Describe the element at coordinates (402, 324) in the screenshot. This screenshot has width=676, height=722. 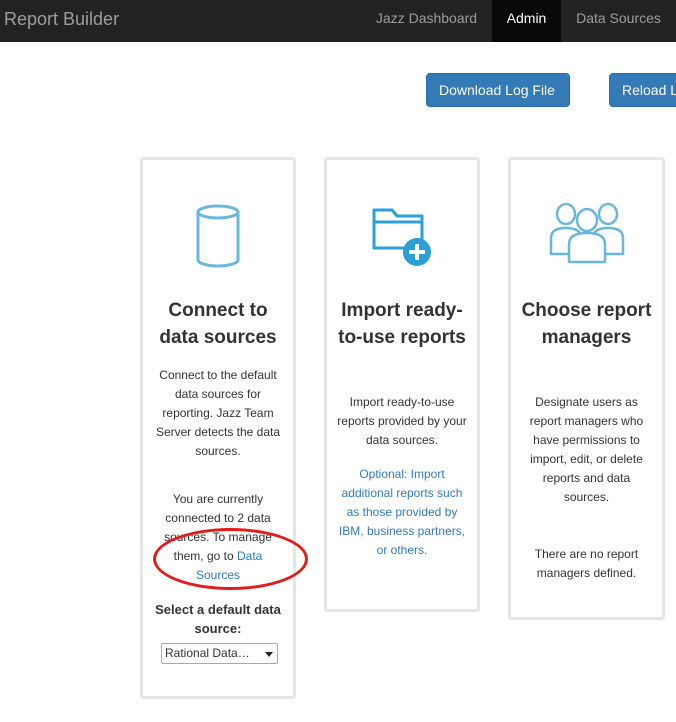
I see `card-title: Import ready-to-use reports` at that location.